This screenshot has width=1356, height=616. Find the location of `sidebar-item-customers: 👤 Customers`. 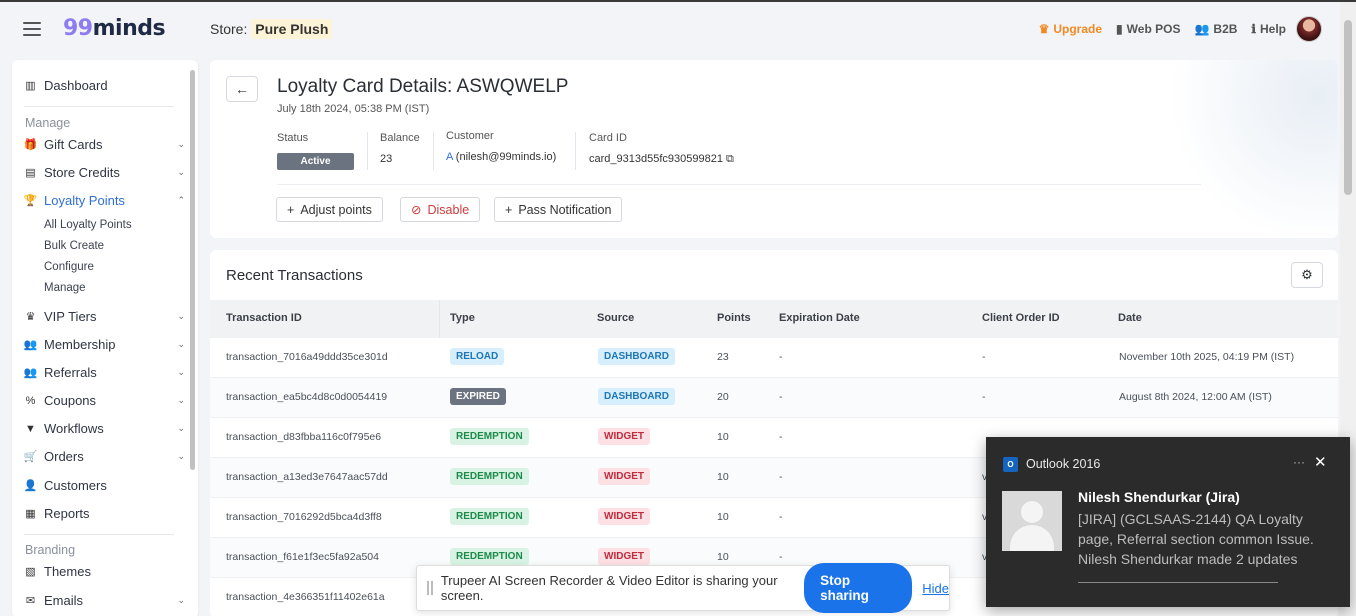

sidebar-item-customers: 👤 Customers is located at coordinates (99, 485).